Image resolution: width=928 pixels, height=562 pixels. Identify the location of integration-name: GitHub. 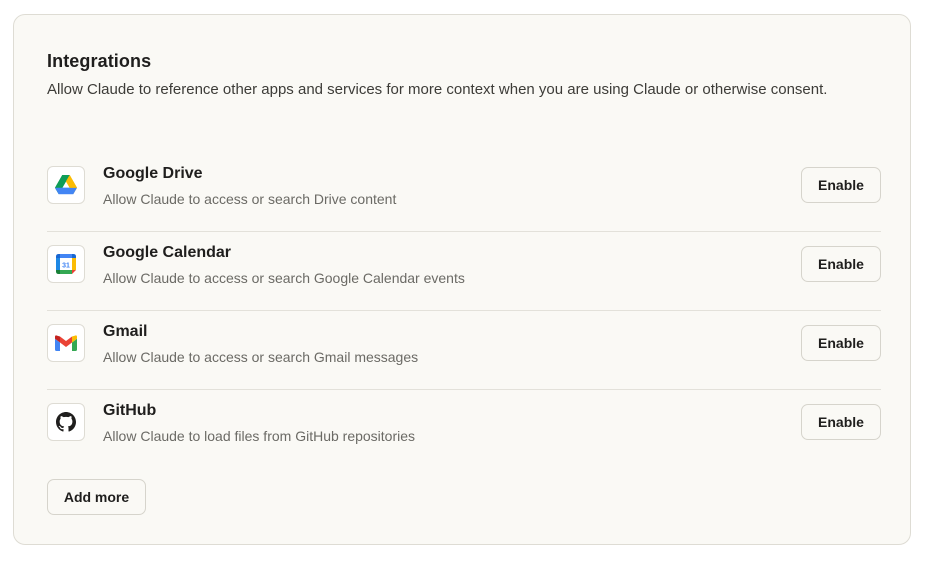
(130, 410).